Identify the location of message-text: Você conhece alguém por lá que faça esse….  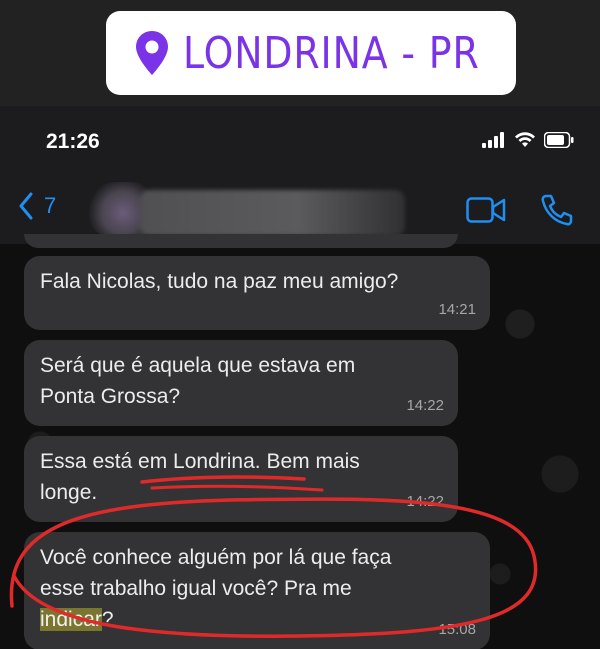
(257, 588).